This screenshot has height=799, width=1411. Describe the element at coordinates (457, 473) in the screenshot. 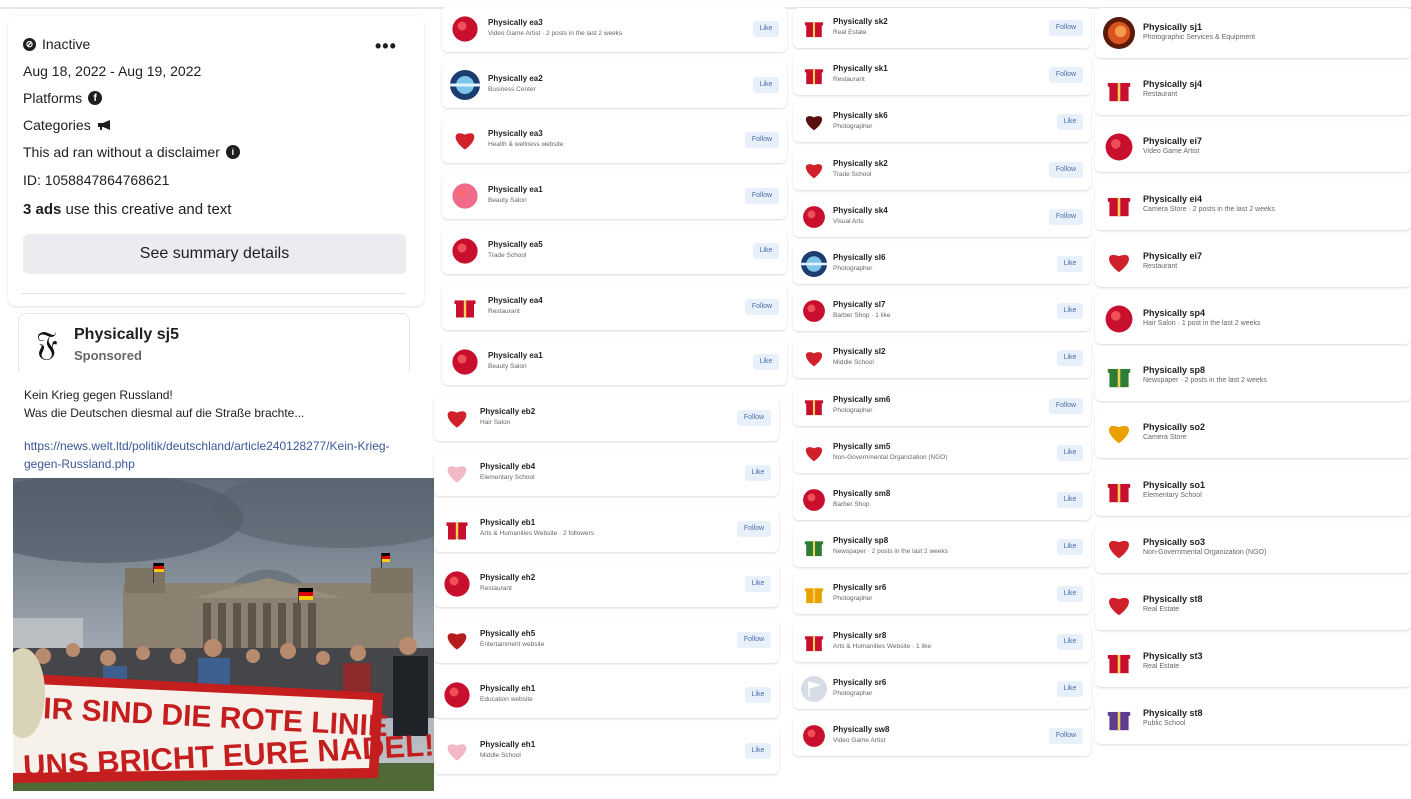

I see `pink-hearts-icon` at that location.